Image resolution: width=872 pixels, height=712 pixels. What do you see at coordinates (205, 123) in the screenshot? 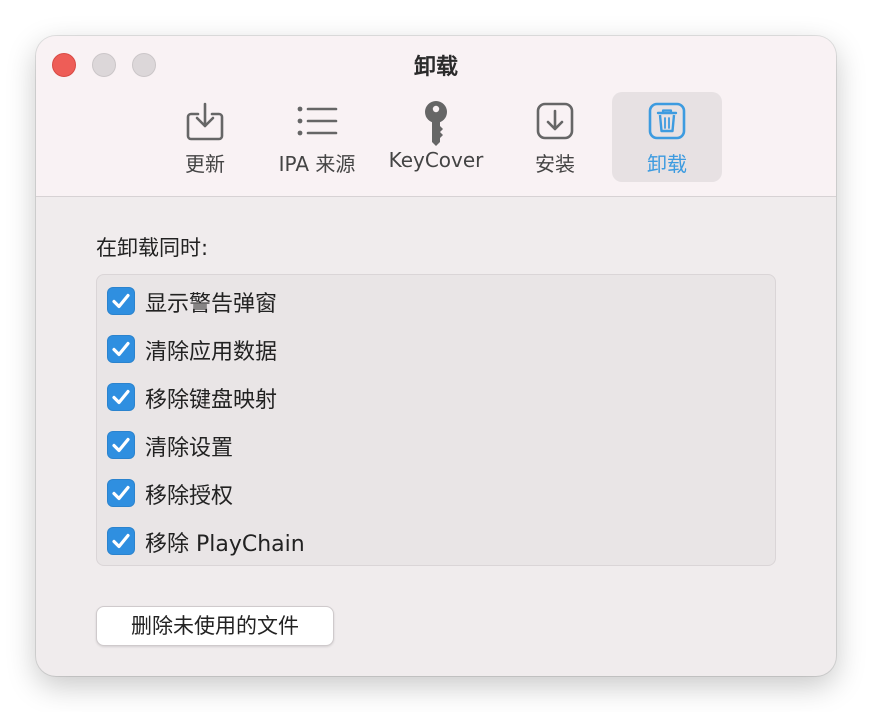
I see `download-tray-icon` at bounding box center [205, 123].